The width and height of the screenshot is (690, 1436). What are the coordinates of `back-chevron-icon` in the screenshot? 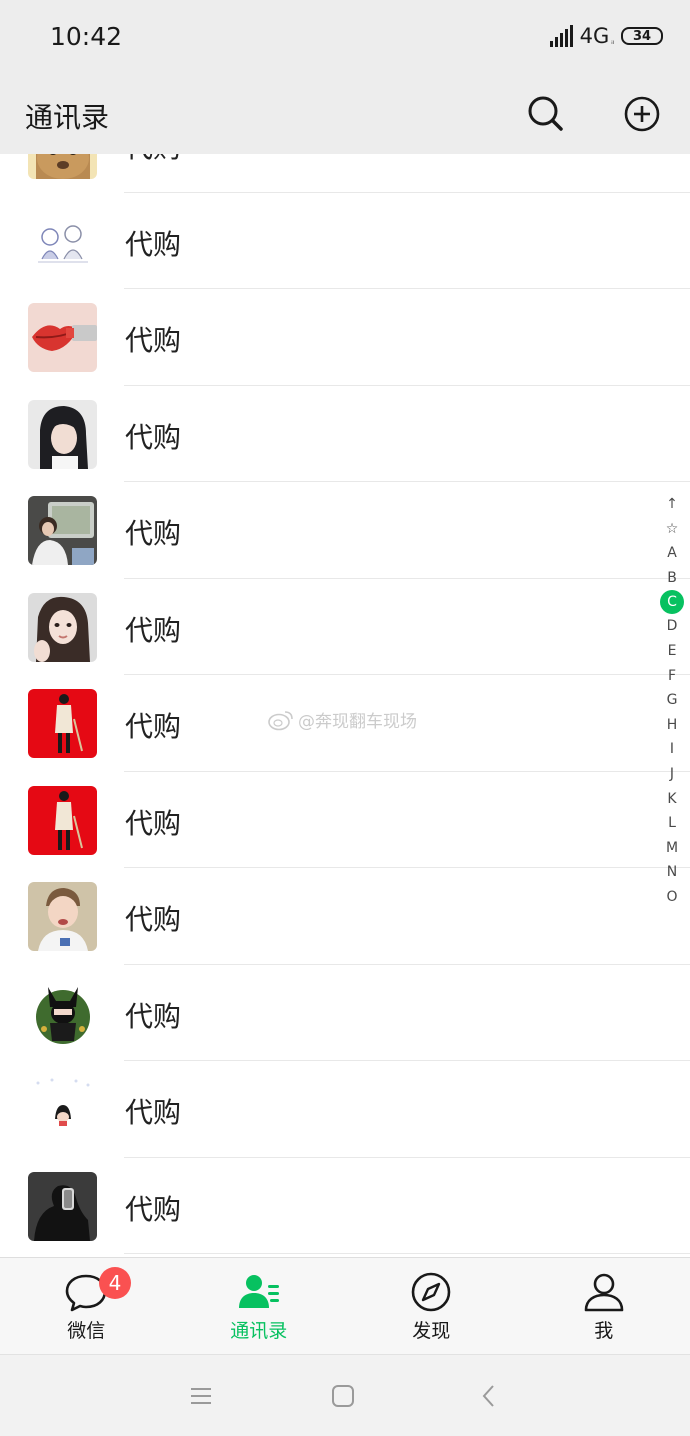 It's located at (488, 1396).